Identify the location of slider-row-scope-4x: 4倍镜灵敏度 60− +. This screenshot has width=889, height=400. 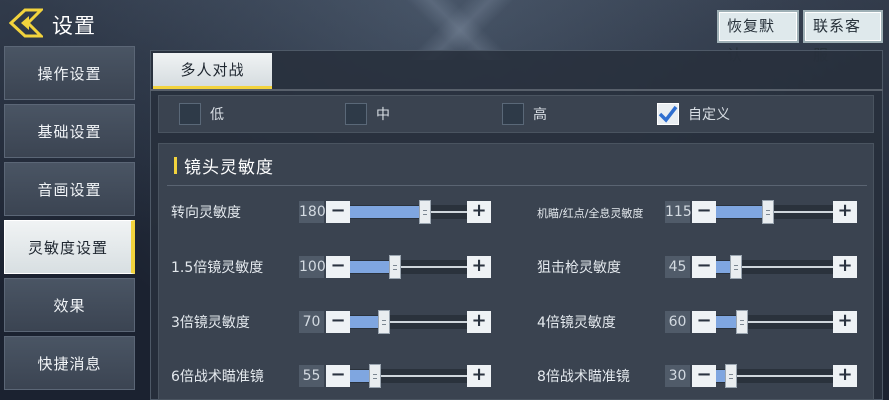
(697, 322).